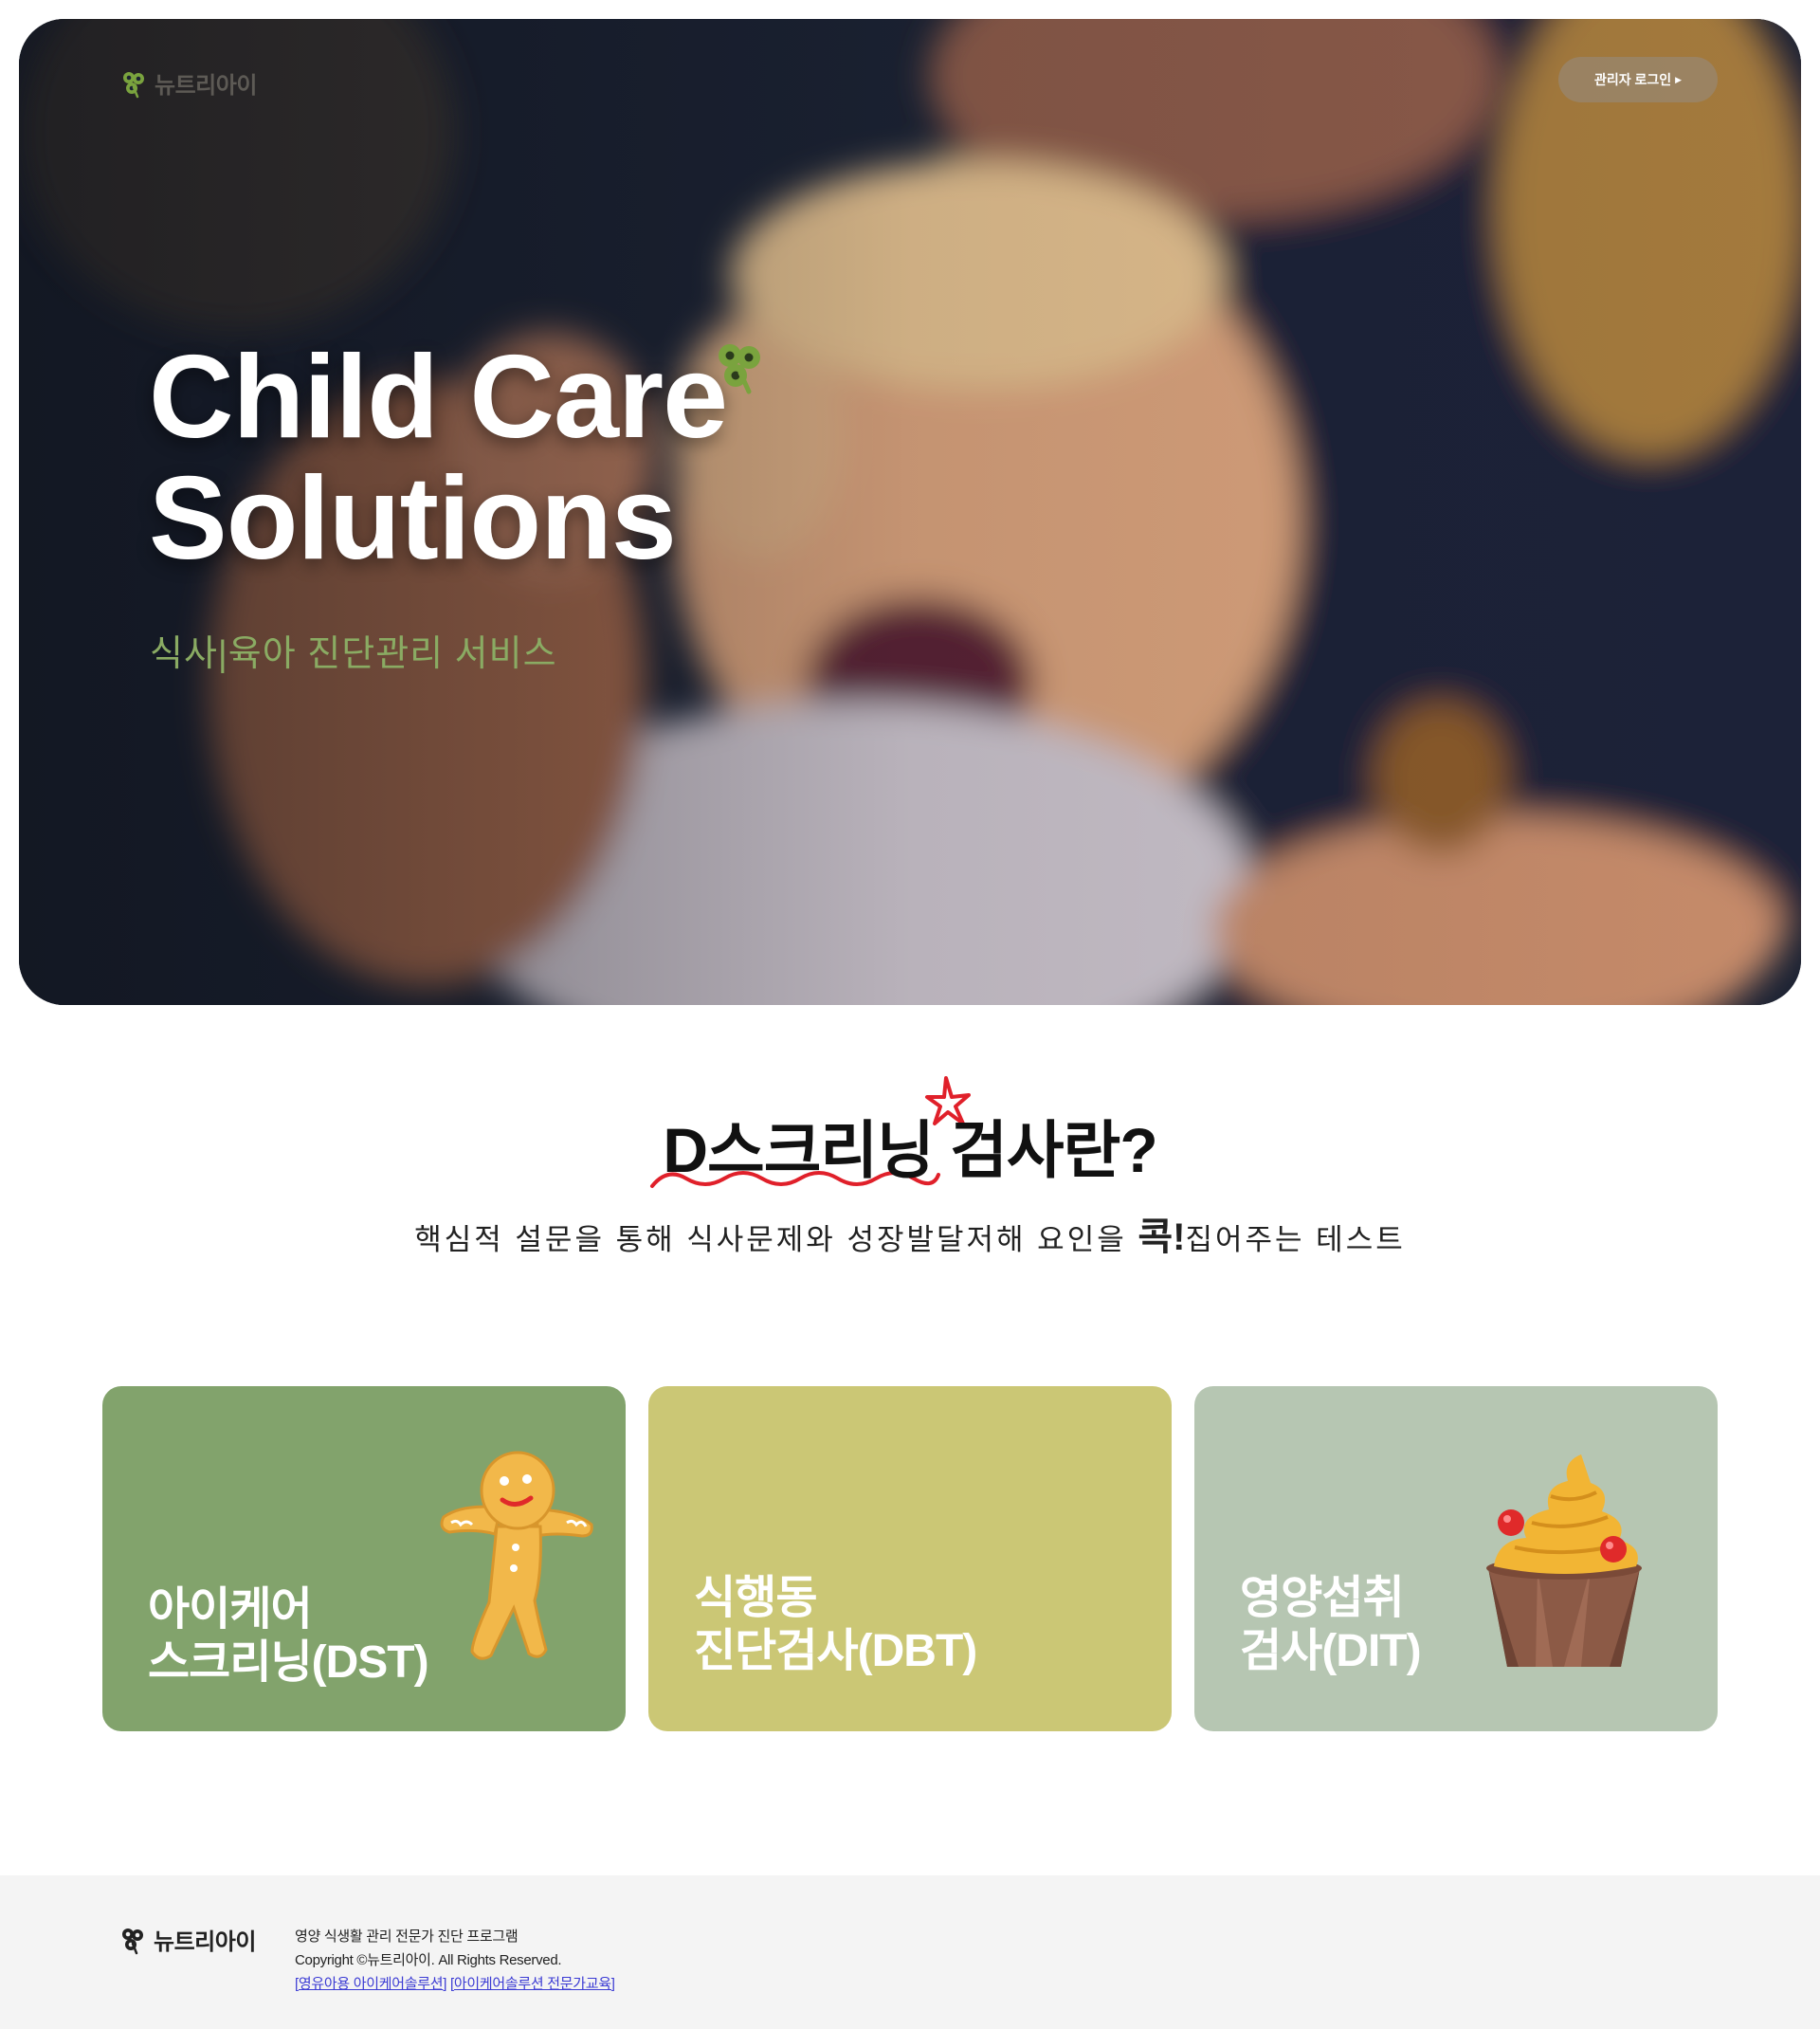 This screenshot has width=1820, height=2029. I want to click on section-title: D스크리닝 검사란?, so click(910, 1145).